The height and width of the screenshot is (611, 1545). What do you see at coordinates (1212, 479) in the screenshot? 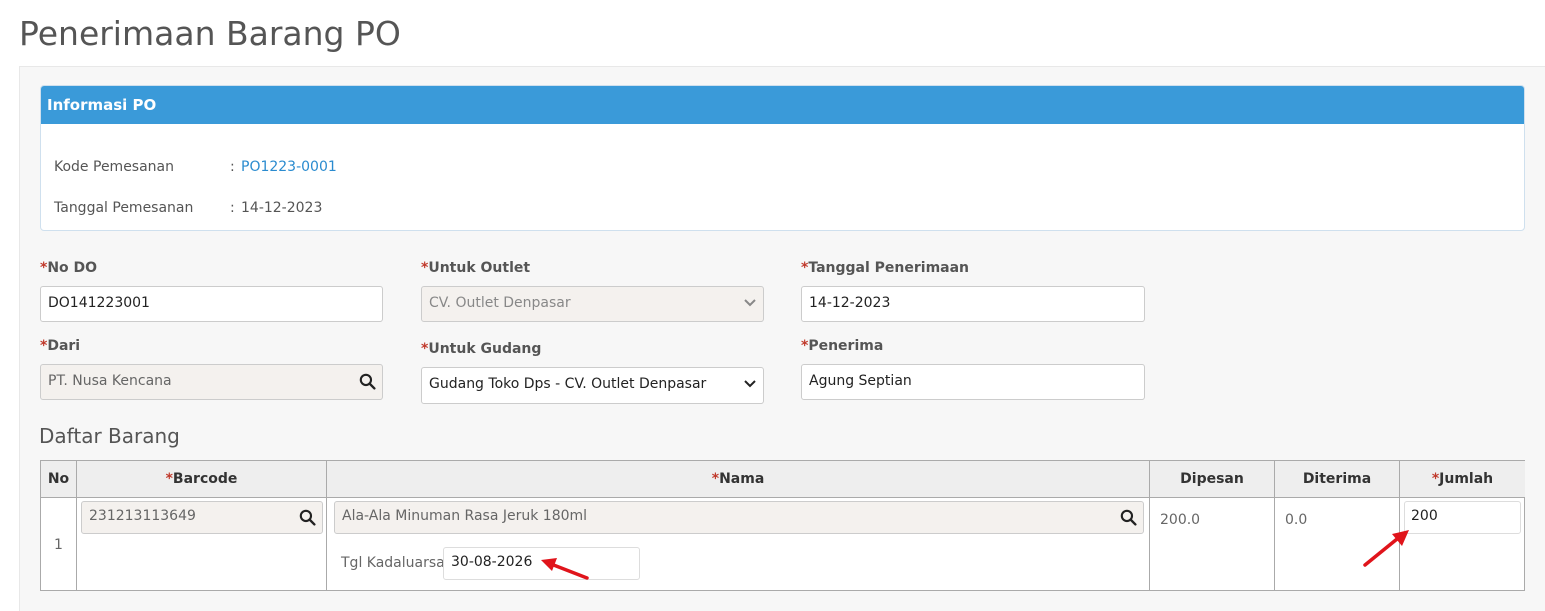
I see `col-header-dipesan: Dipesan` at bounding box center [1212, 479].